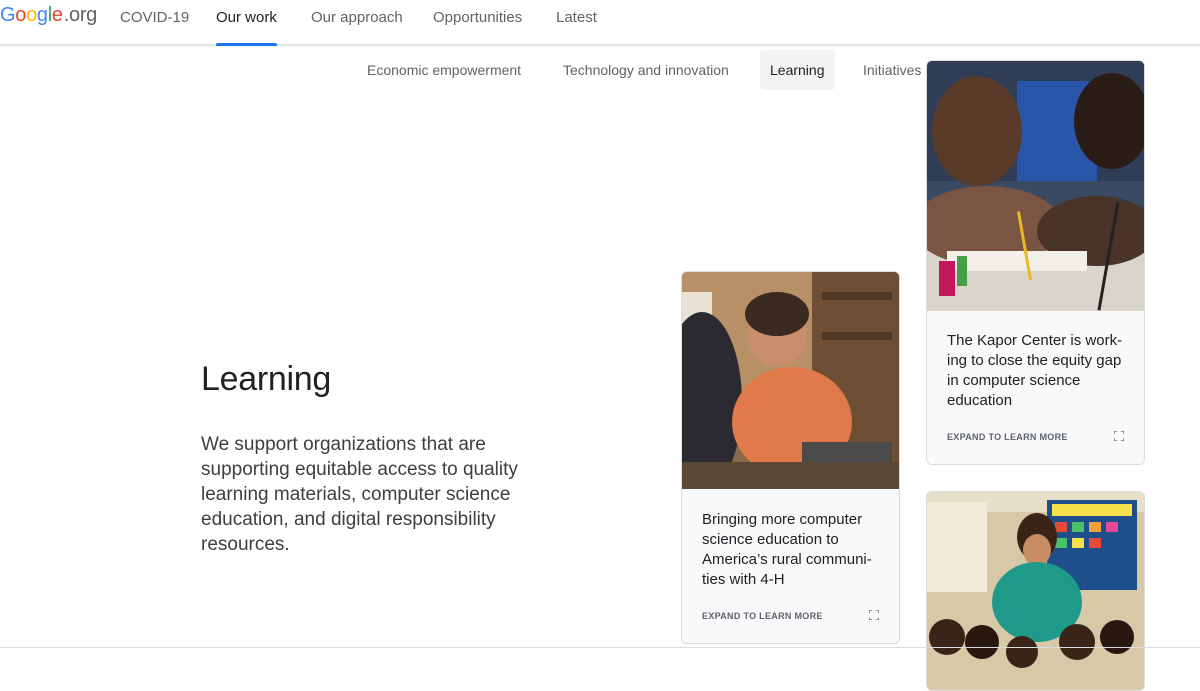 The image size is (1200, 691). Describe the element at coordinates (246, 27) in the screenshot. I see `nav-our-work: Our work` at that location.